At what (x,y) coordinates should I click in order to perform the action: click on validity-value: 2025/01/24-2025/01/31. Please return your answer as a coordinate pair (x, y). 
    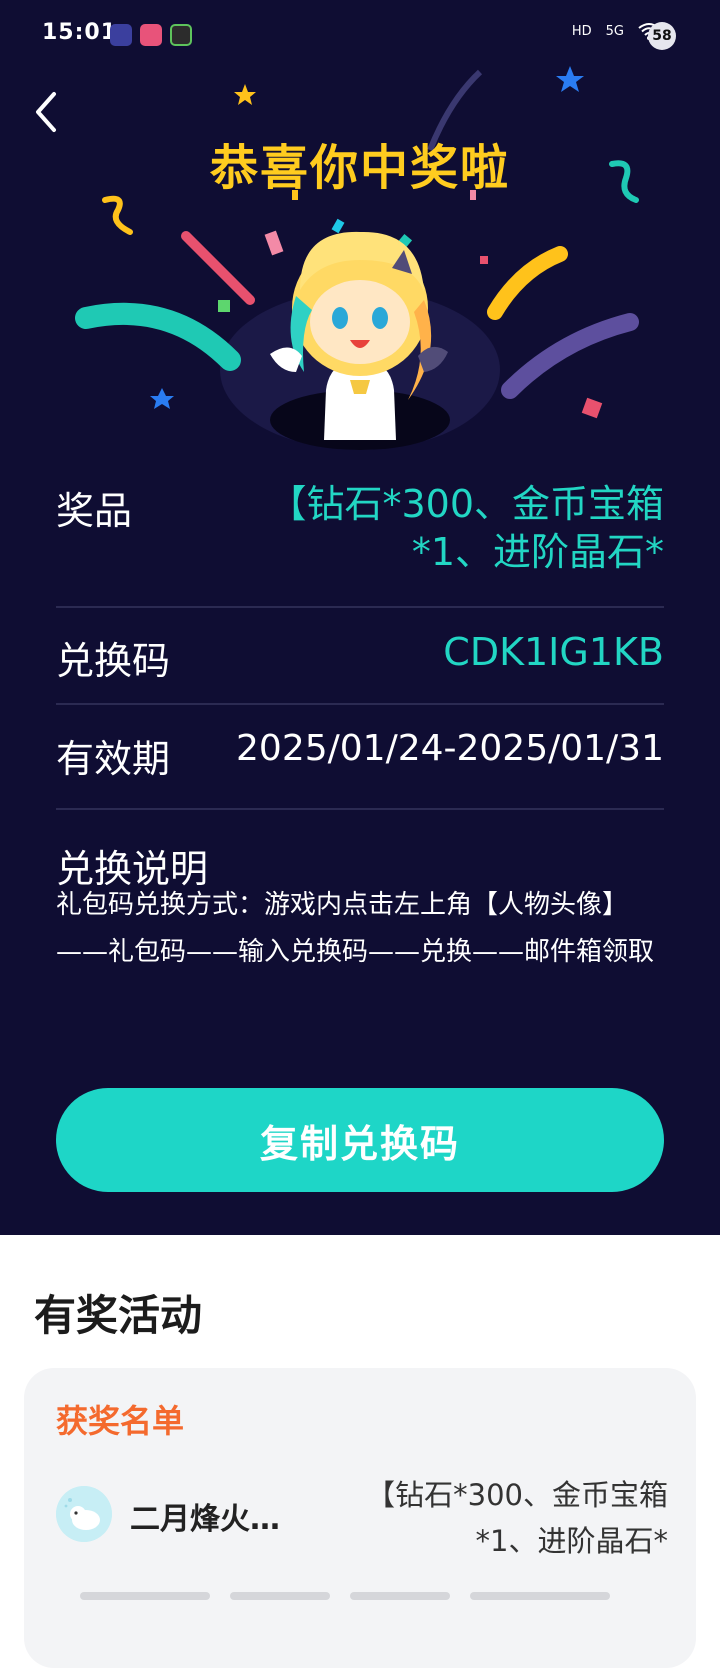
    Looking at the image, I should click on (450, 748).